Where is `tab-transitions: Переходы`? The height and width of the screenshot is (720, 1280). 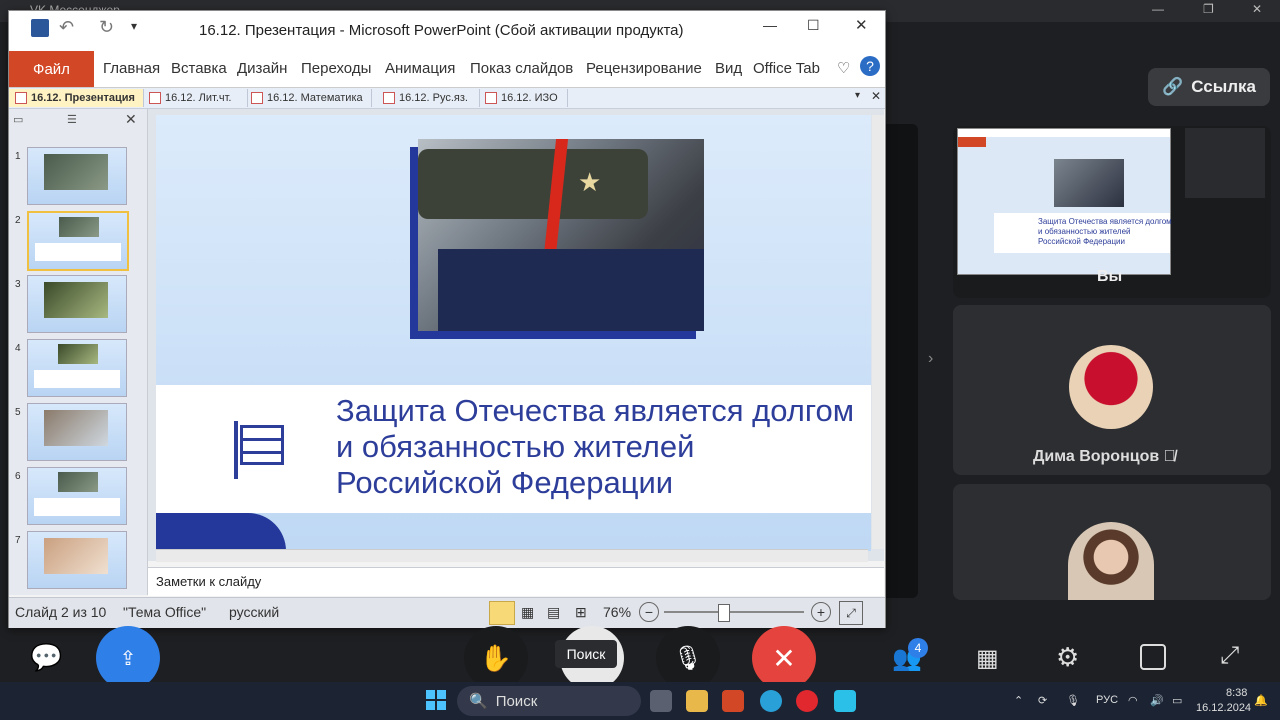
tab-transitions: Переходы is located at coordinates (336, 68).